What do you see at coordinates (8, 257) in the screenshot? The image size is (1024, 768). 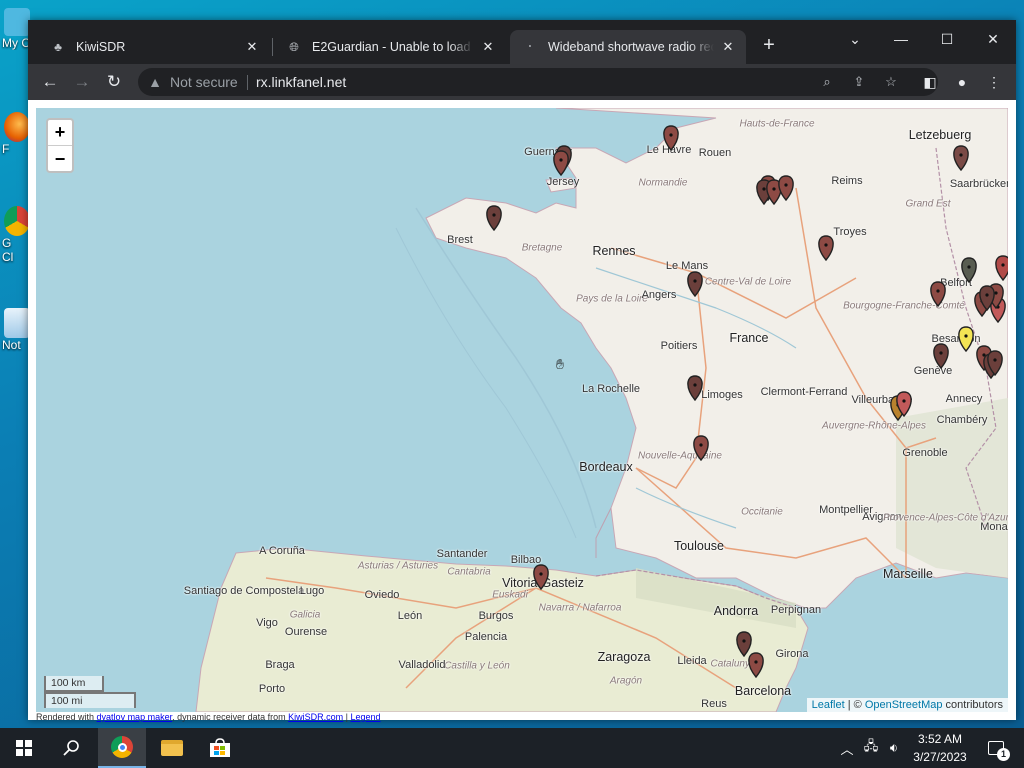 I see `desktop-icon-label: Cl` at bounding box center [8, 257].